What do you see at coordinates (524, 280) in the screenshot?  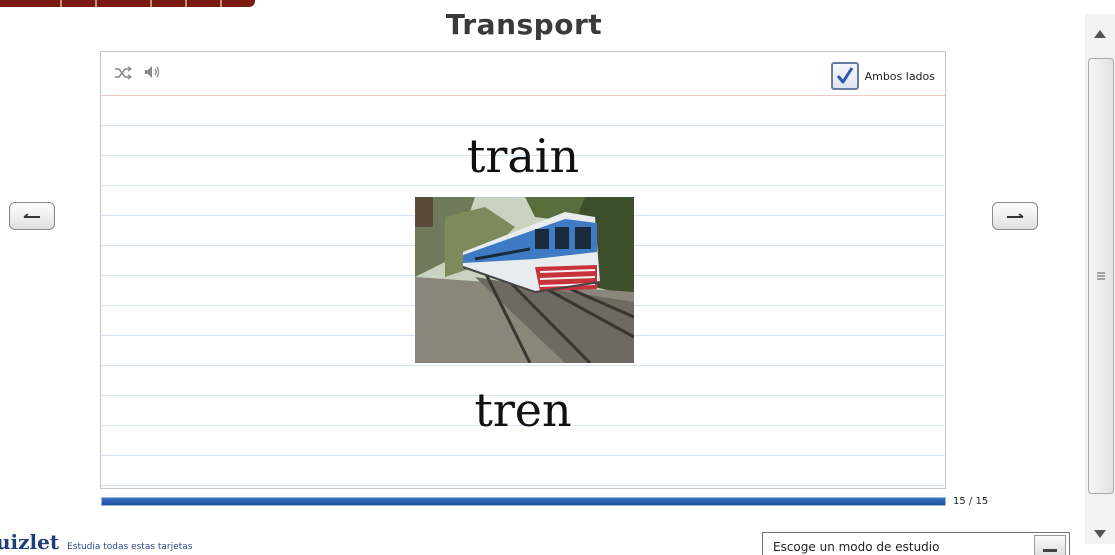 I see `train-photo` at bounding box center [524, 280].